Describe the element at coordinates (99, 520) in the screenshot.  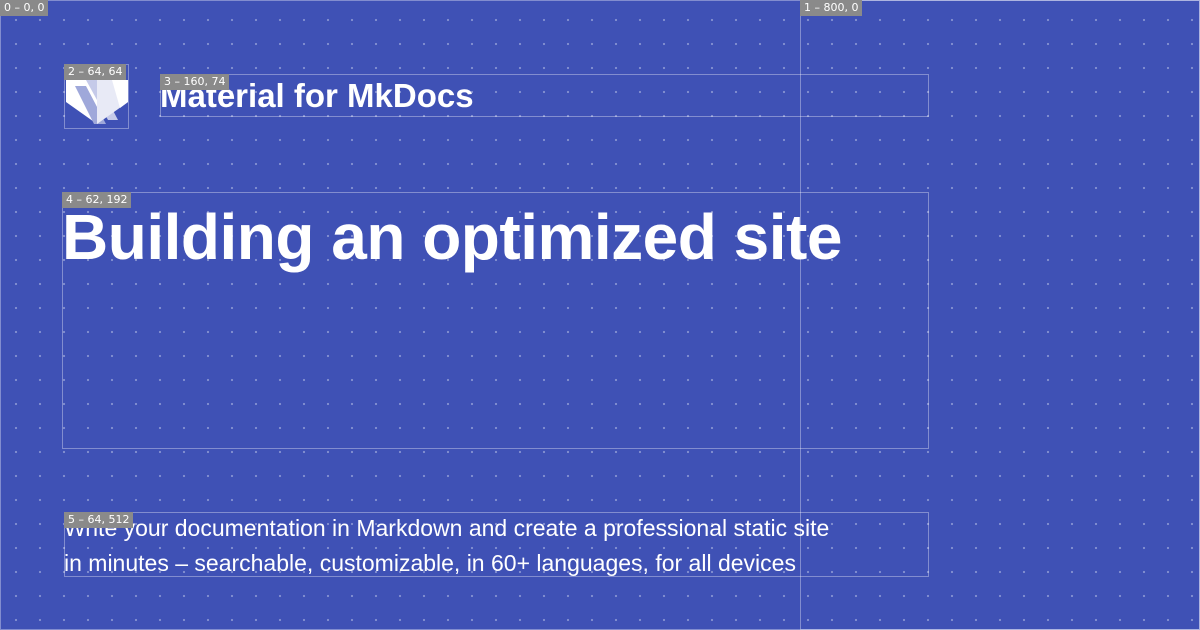
I see `debug-label: 5 – 64, 512` at that location.